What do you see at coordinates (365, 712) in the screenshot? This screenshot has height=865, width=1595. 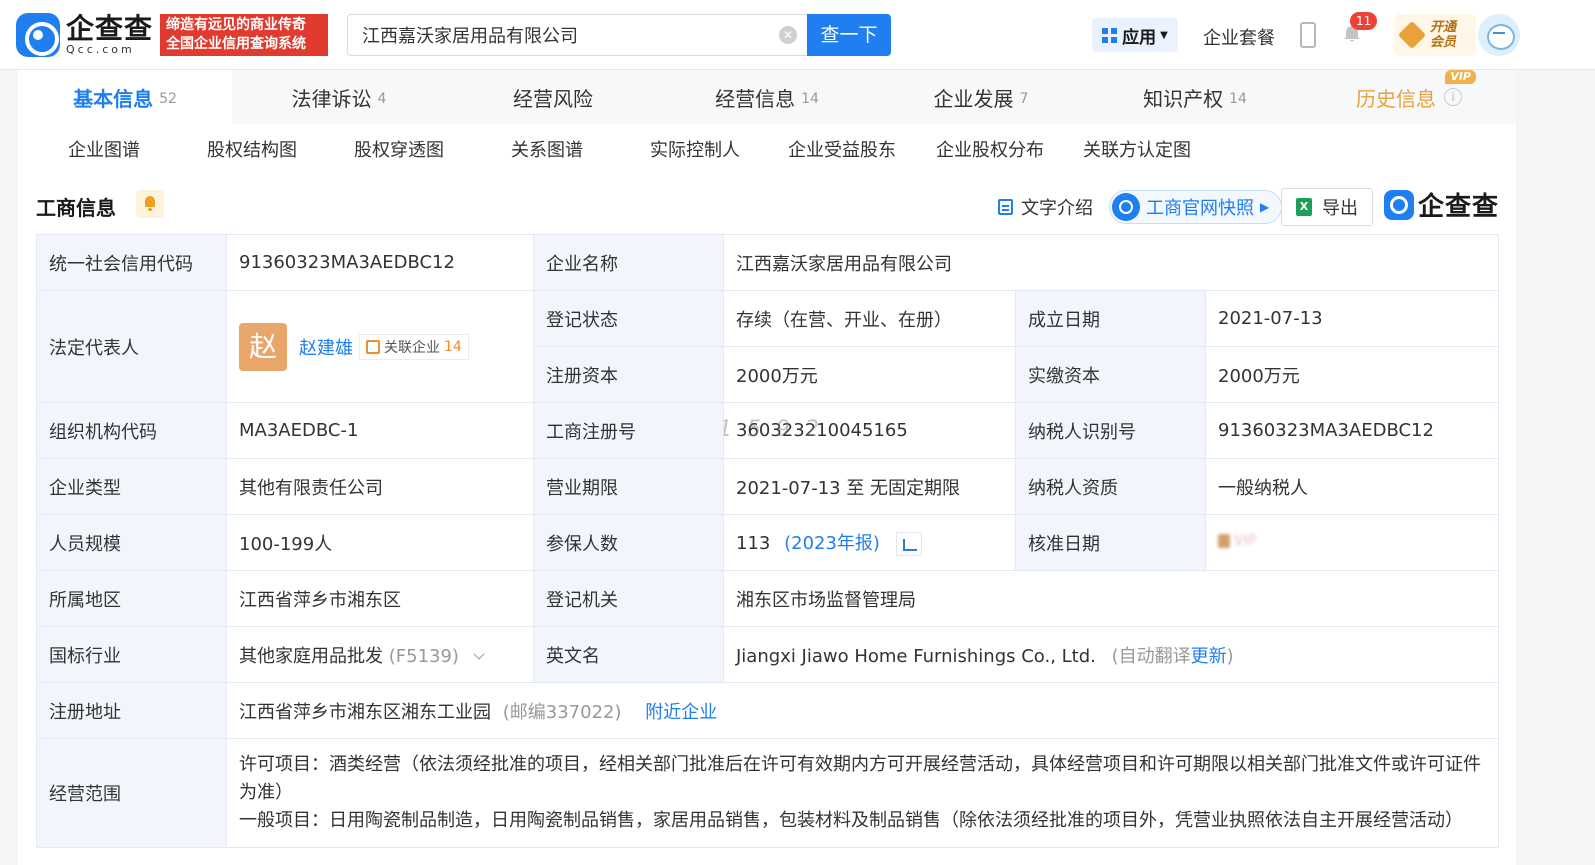 I see `address-value: 江西省萍乡市湘东区湘东工业园` at bounding box center [365, 712].